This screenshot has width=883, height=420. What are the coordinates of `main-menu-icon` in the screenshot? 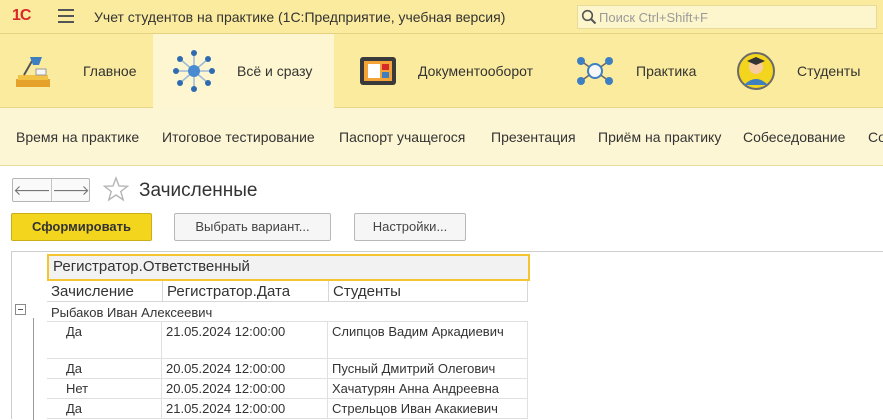 It's located at (66, 16).